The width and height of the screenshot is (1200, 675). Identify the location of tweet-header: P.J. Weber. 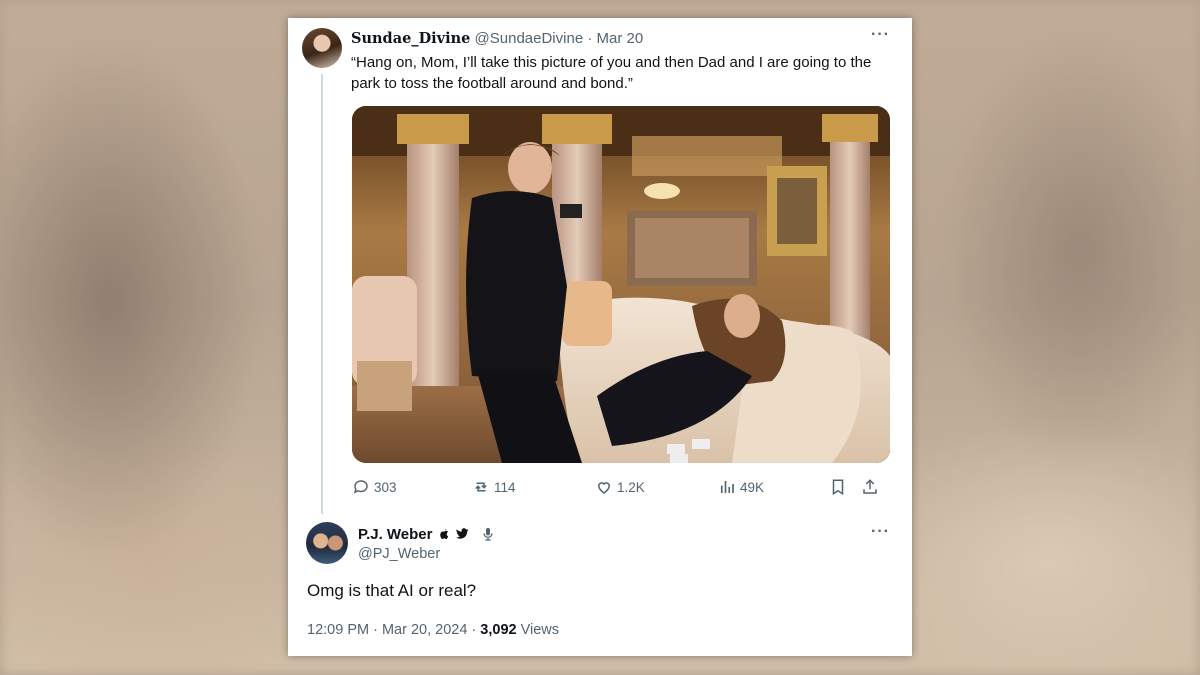
(427, 534).